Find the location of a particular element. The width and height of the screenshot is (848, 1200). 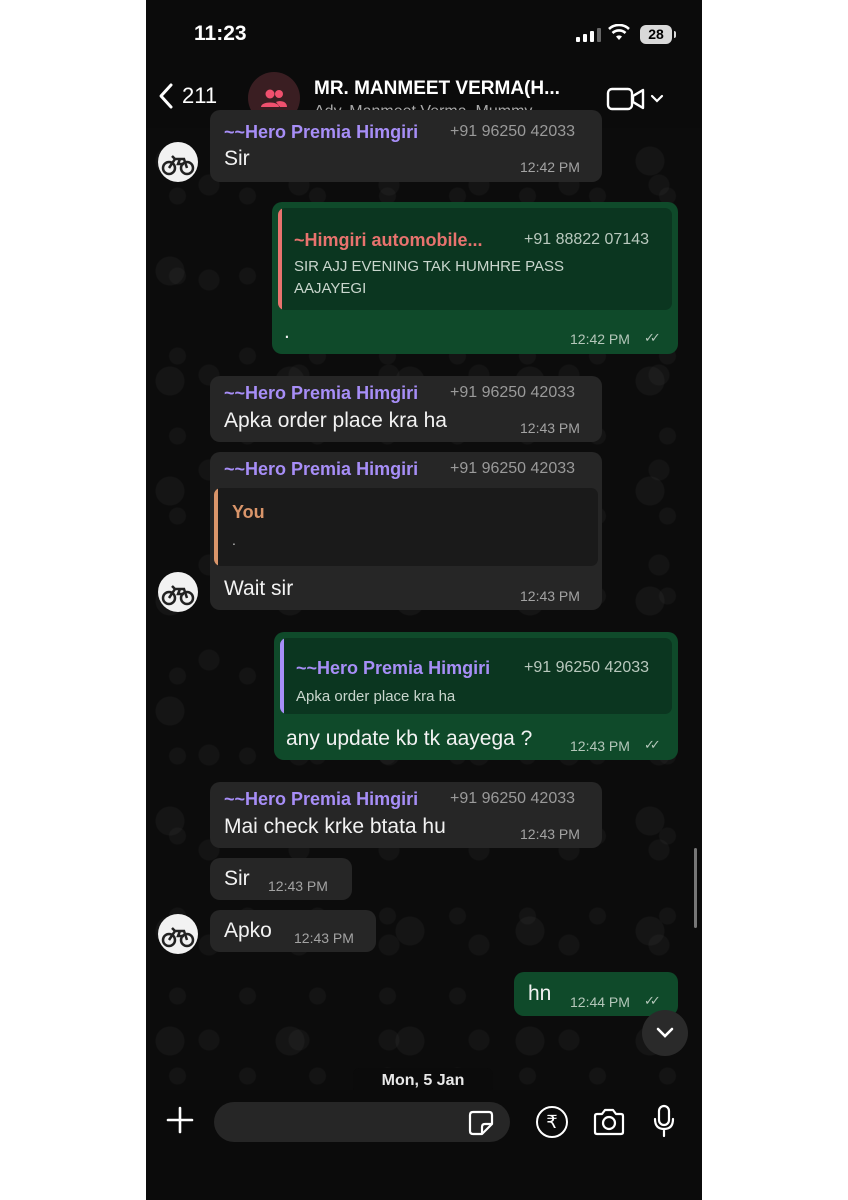

message-time: 12:44 PM is located at coordinates (600, 1002).